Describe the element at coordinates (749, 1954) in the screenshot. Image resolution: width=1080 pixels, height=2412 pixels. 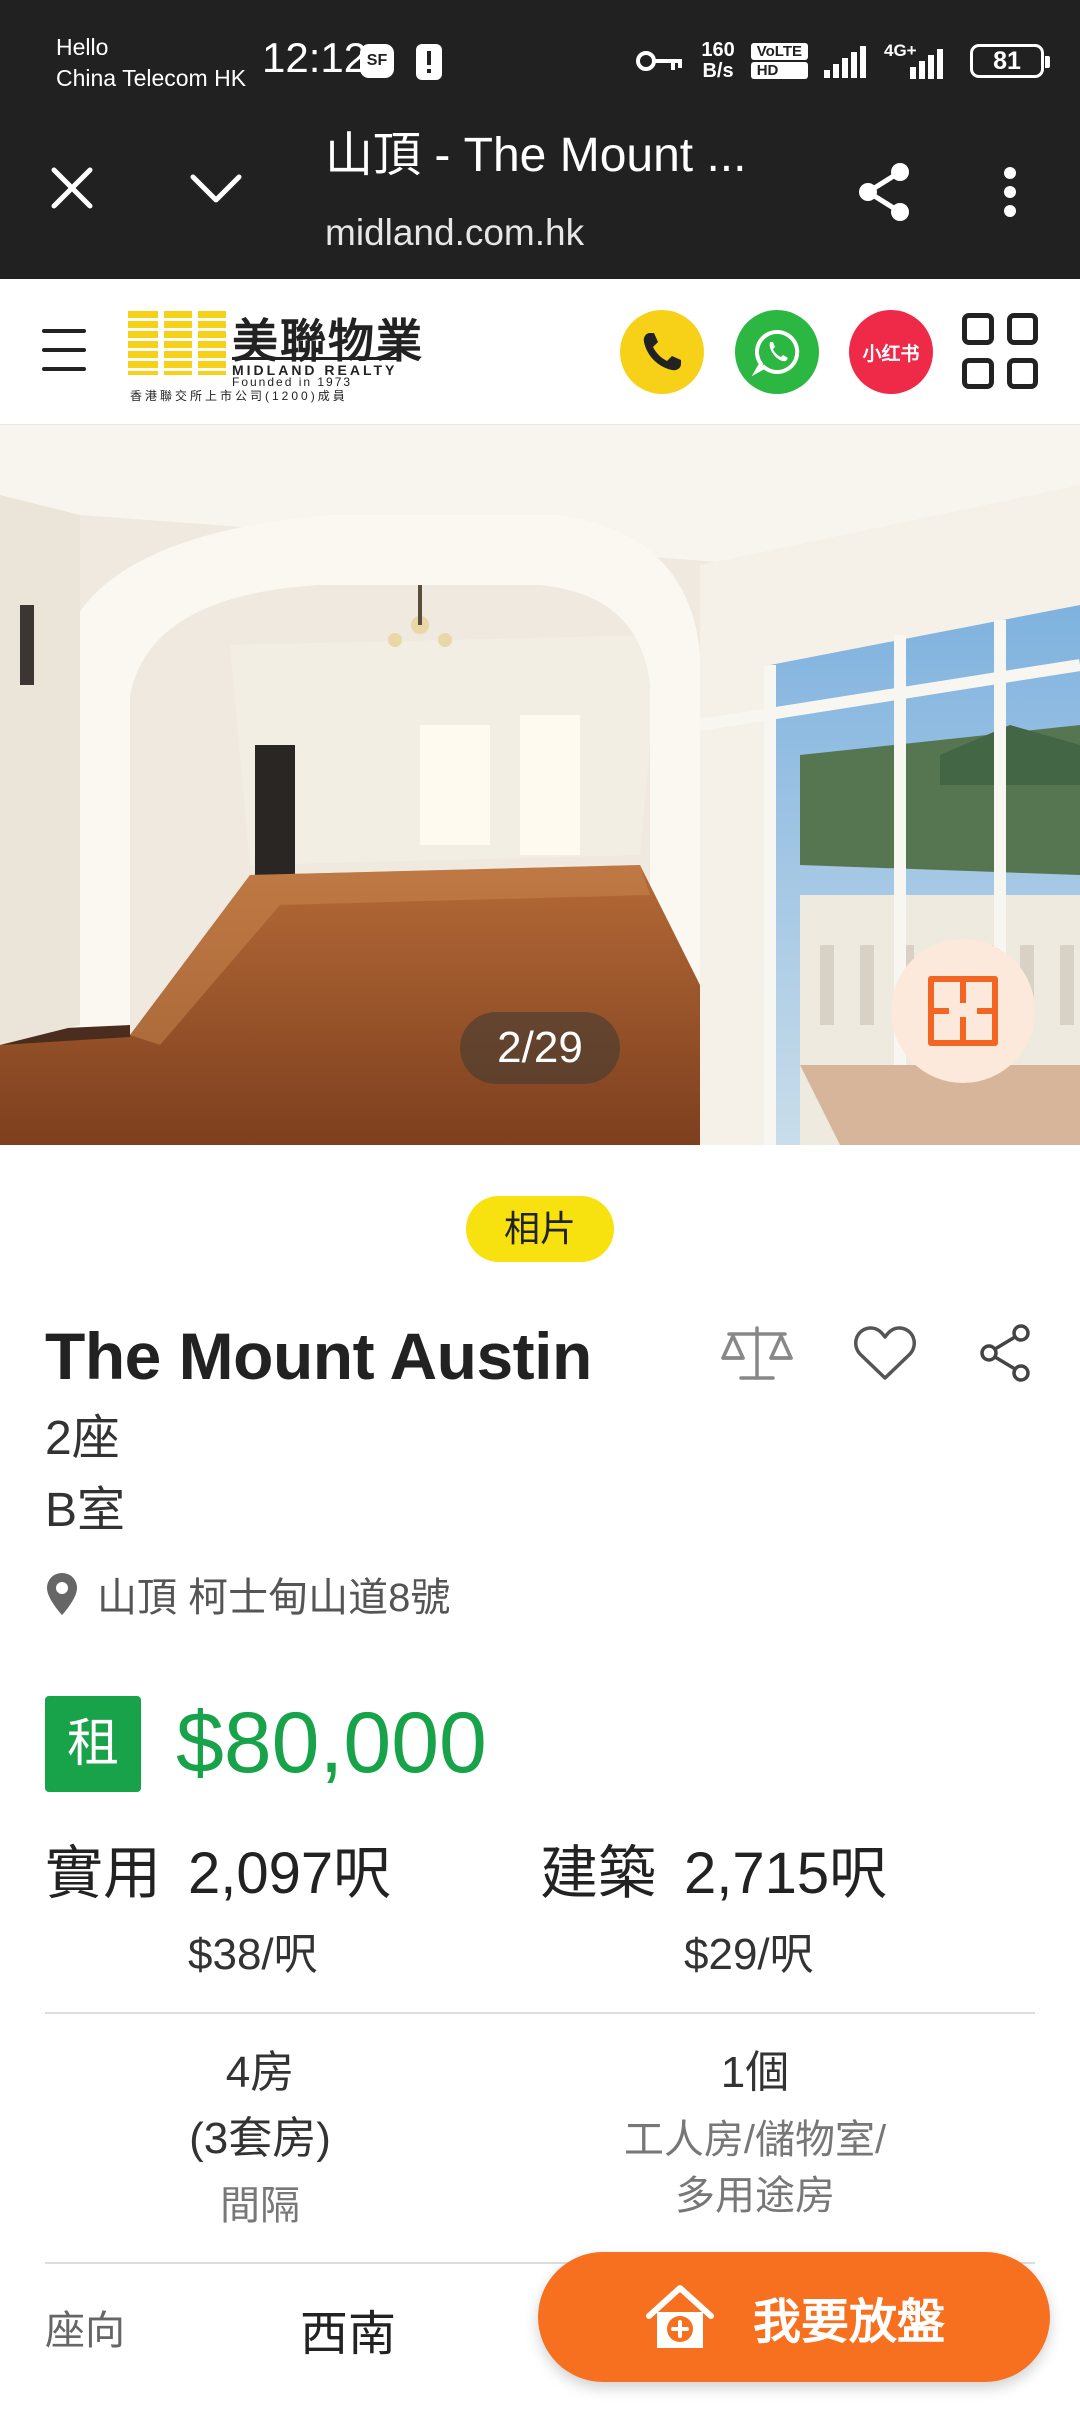
I see `gross-unit-price: $29/呎` at that location.